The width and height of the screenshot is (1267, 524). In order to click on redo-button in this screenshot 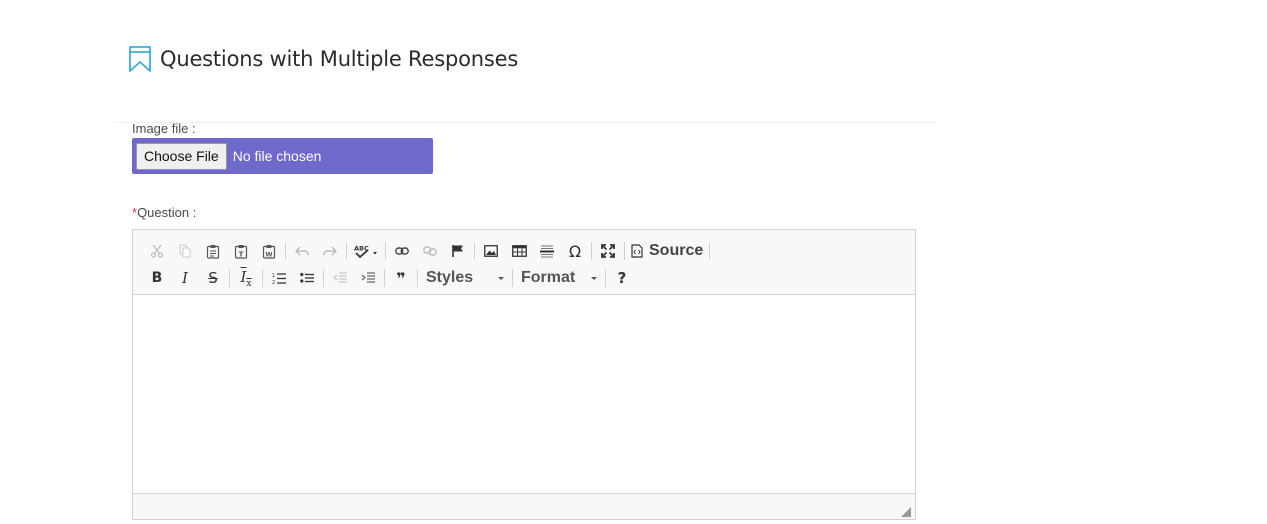, I will do `click(330, 251)`.